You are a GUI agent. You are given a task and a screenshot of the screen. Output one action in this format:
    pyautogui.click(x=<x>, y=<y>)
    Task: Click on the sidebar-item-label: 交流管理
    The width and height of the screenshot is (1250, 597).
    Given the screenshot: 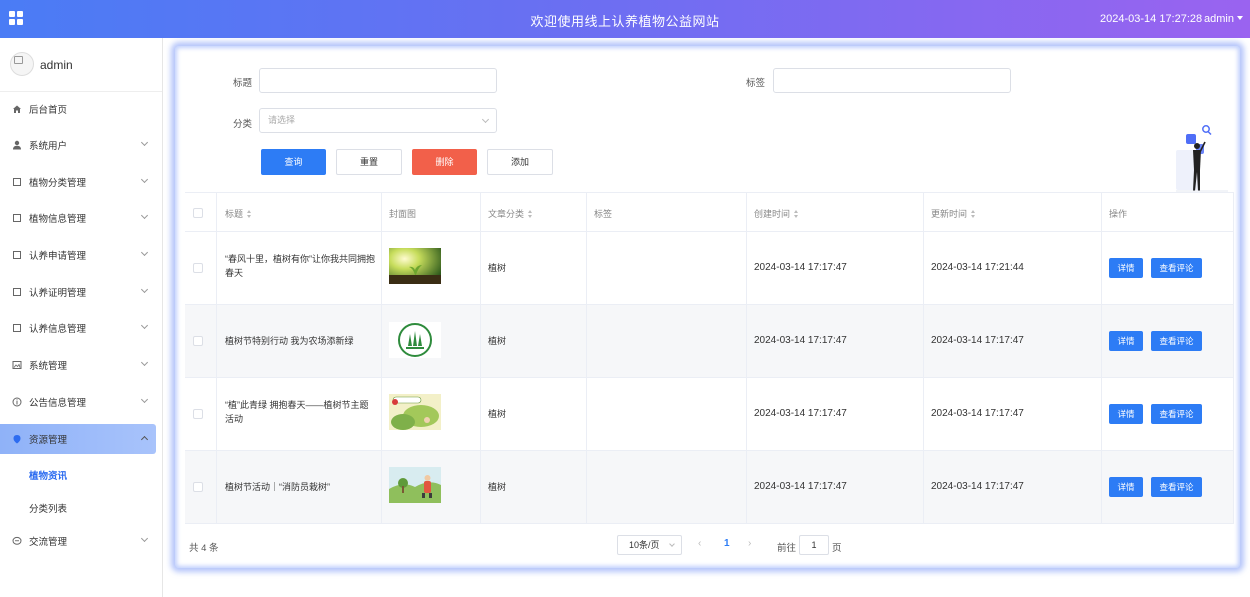 What is the action you would take?
    pyautogui.click(x=48, y=542)
    